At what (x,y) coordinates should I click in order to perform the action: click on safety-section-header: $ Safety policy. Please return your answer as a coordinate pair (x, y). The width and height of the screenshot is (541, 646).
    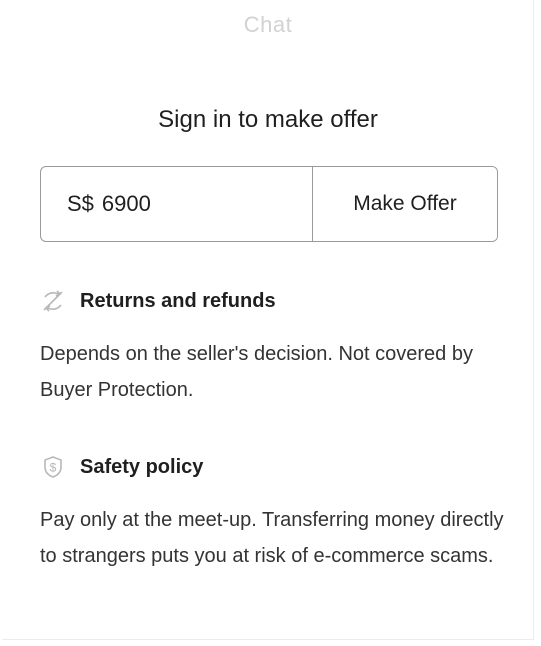
    Looking at the image, I should click on (121, 467).